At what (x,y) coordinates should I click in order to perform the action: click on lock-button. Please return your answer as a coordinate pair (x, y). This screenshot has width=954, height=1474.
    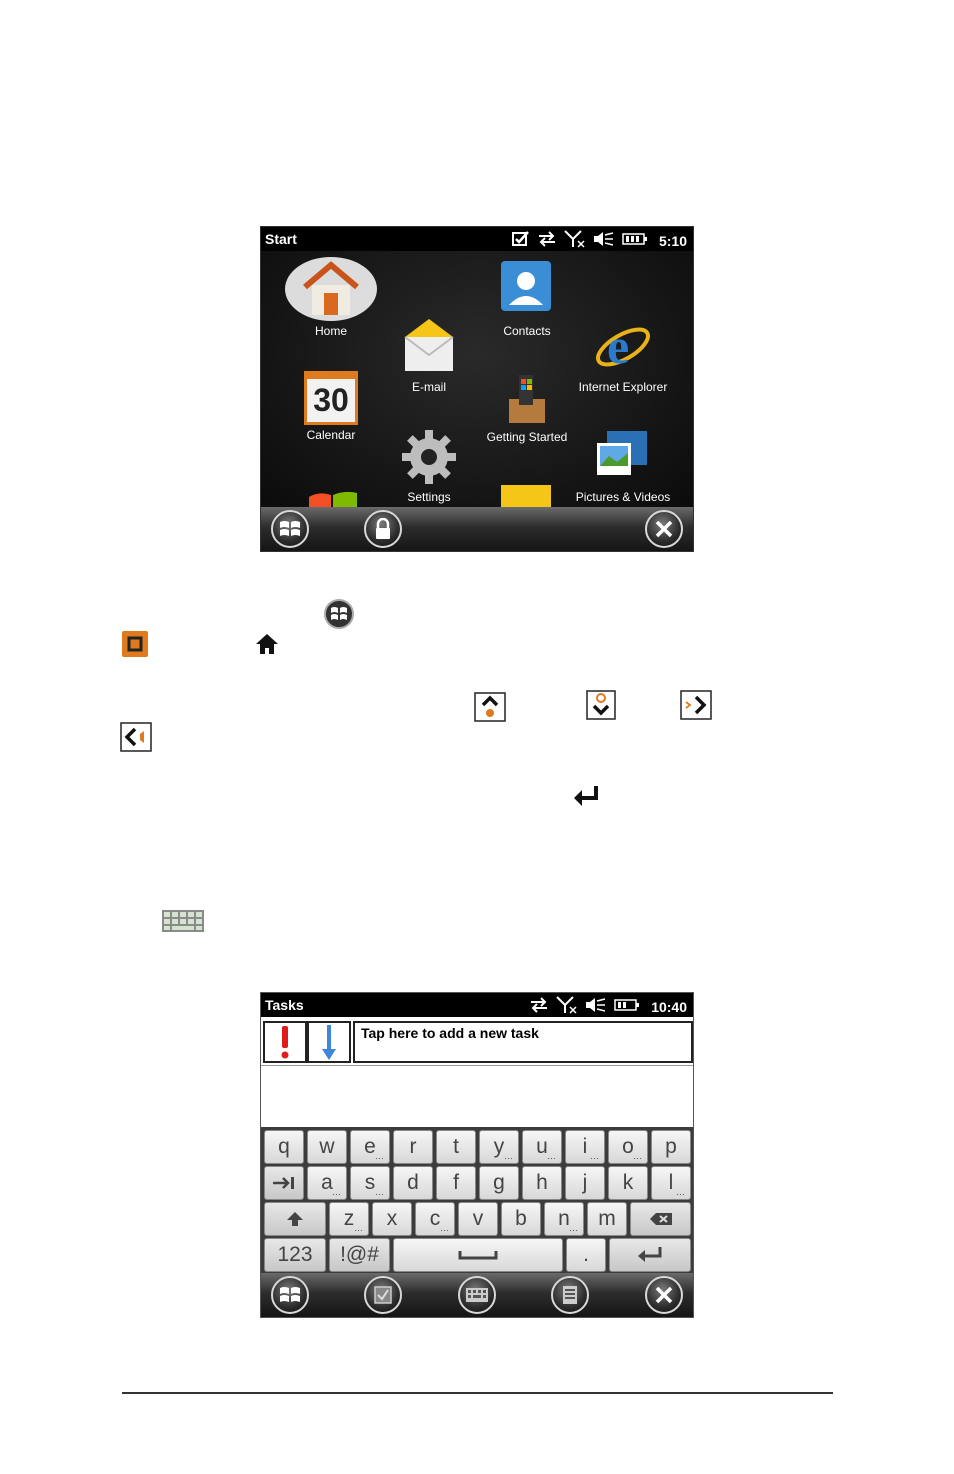
    Looking at the image, I should click on (383, 529).